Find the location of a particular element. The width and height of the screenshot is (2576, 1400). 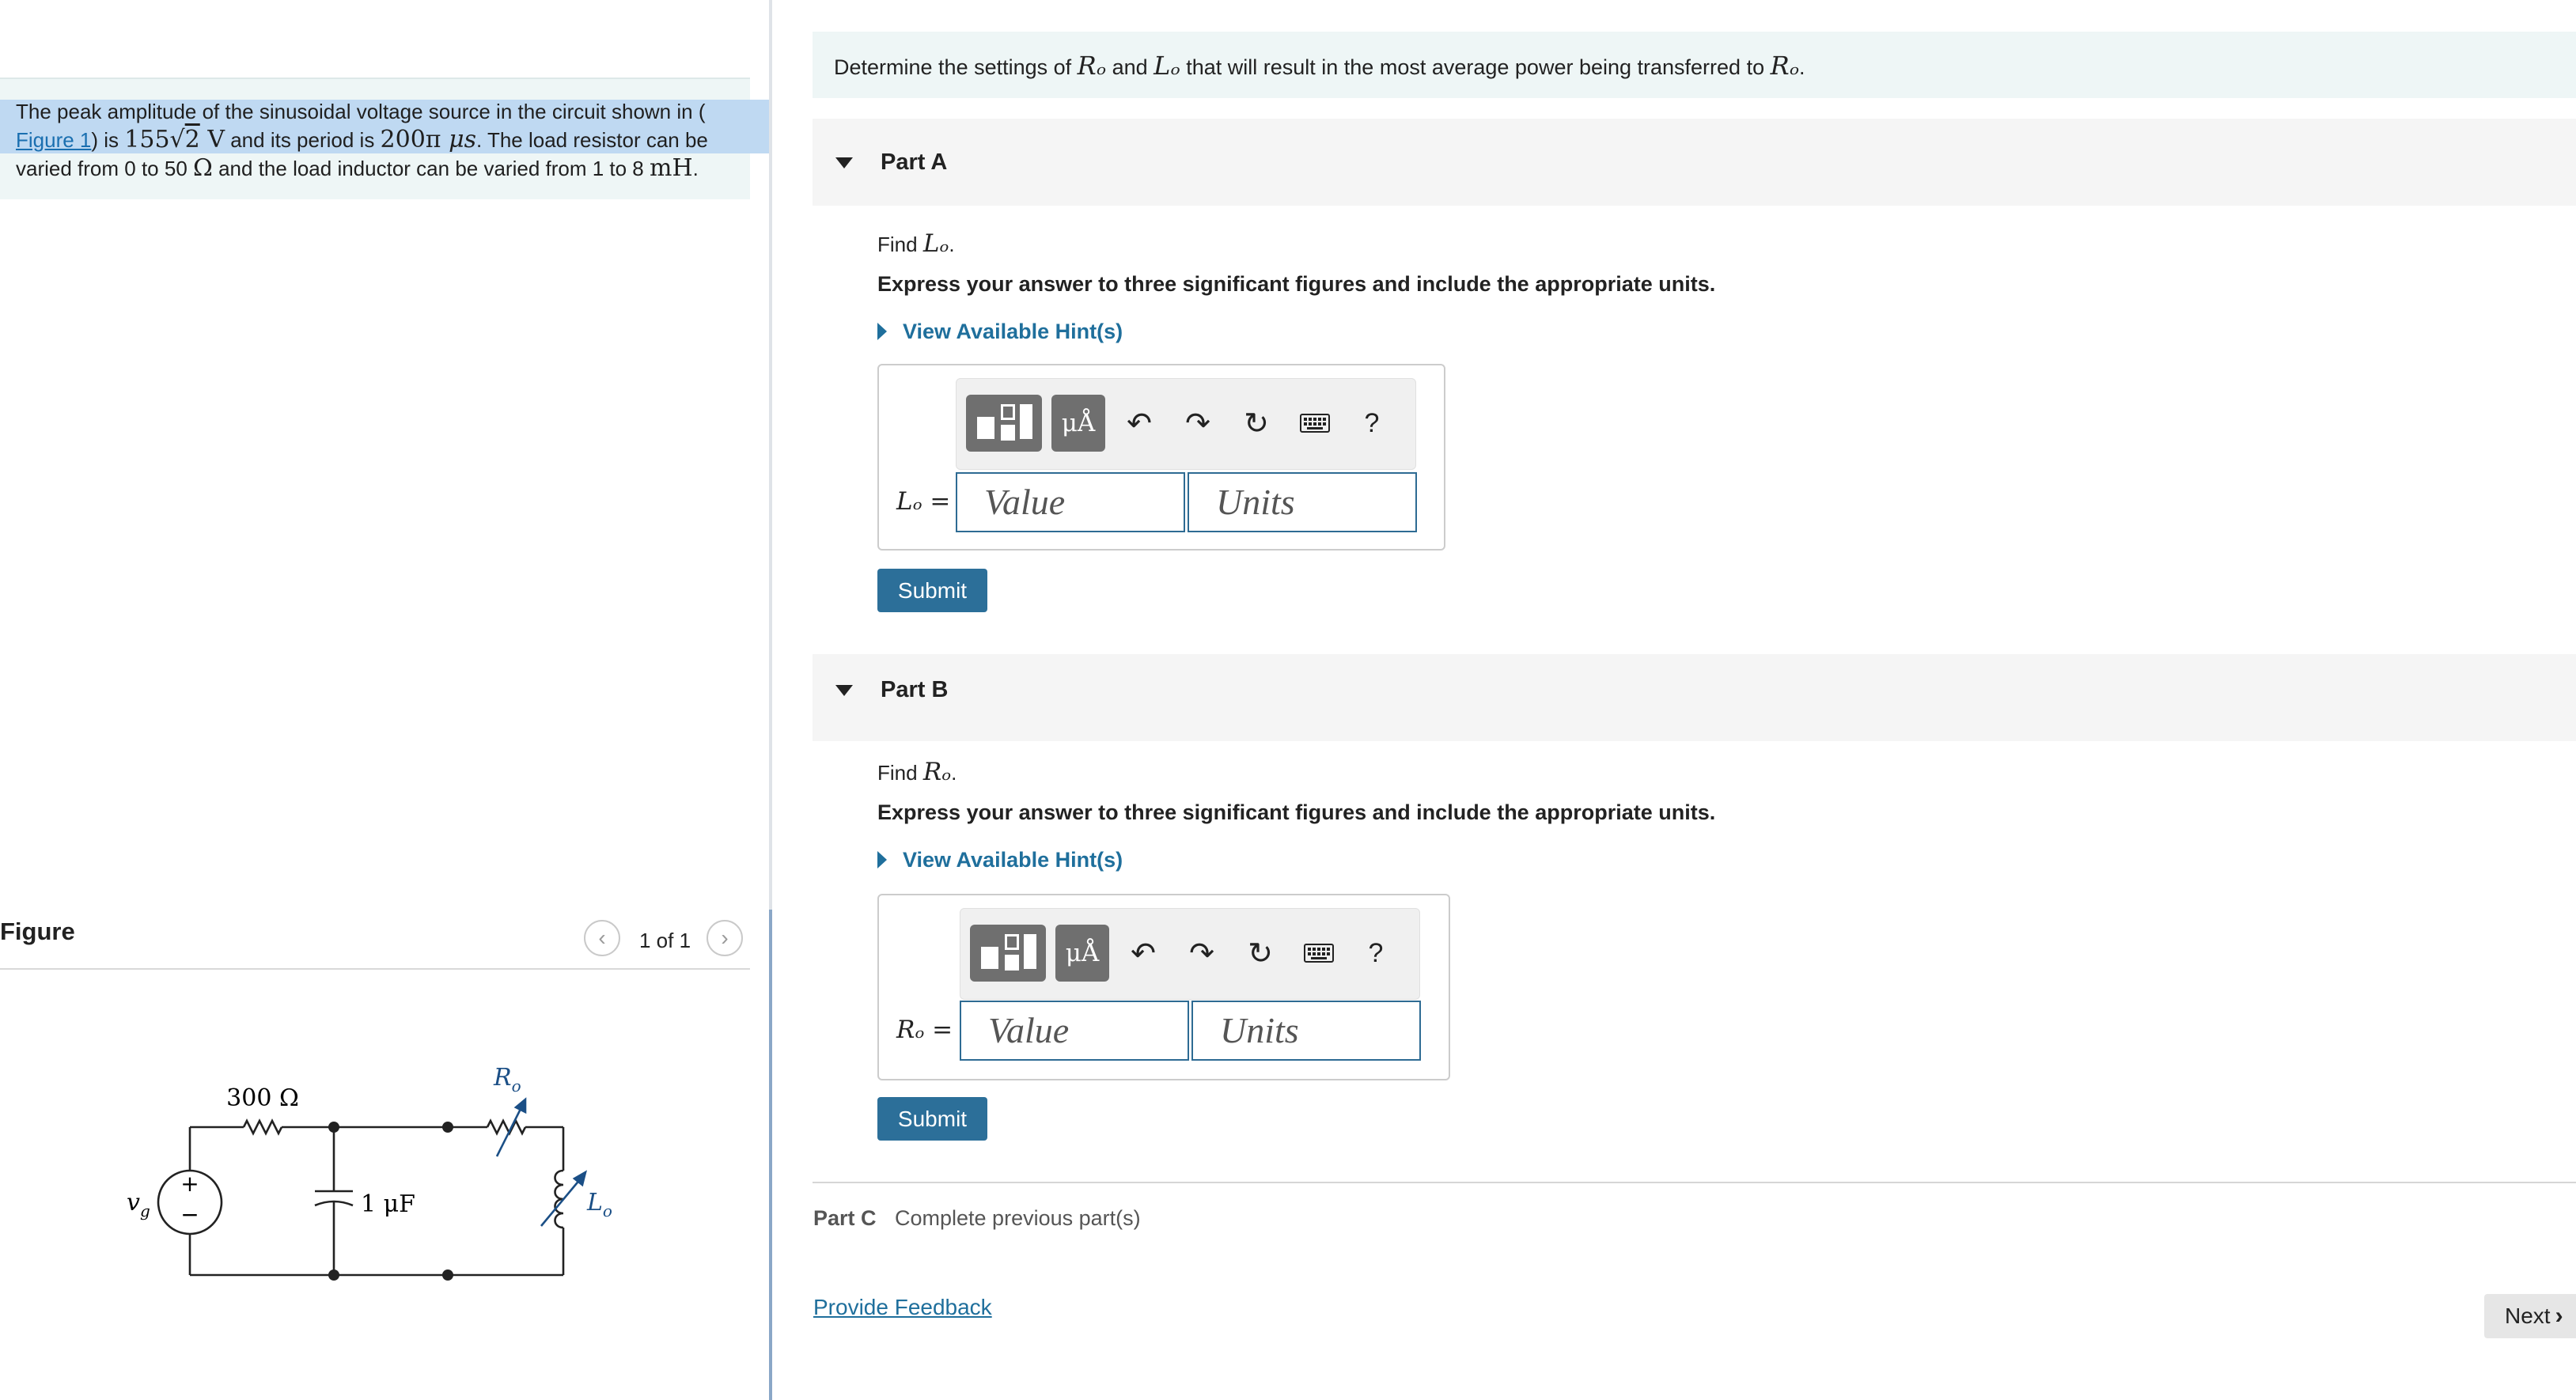

part-b-question: Find Rₒ. is located at coordinates (917, 772).